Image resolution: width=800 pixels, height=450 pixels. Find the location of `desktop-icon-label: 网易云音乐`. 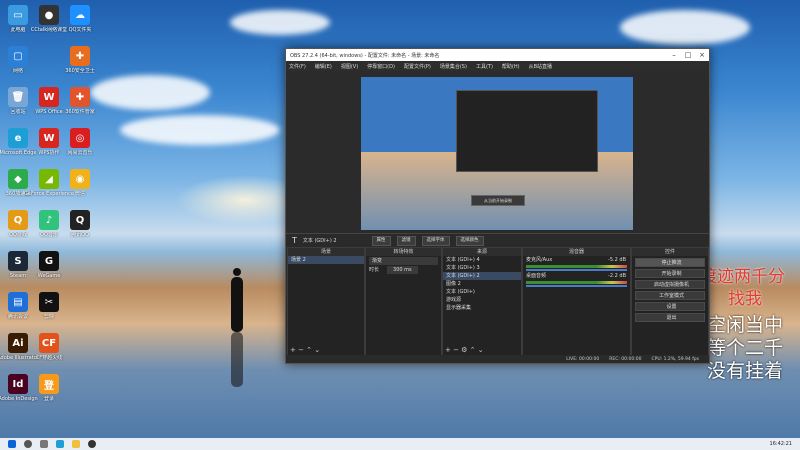

desktop-icon-label: 网易云音乐 is located at coordinates (80, 153).